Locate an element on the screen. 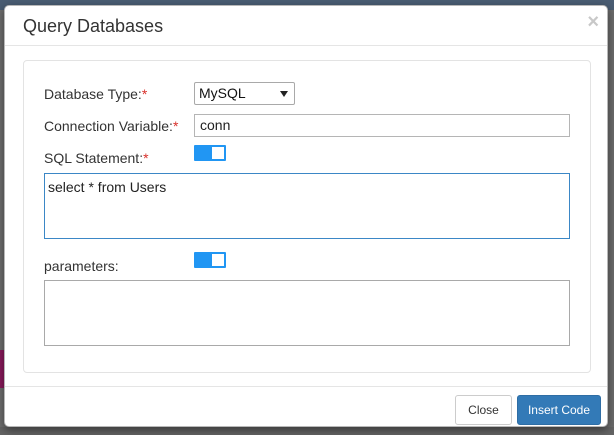 The width and height of the screenshot is (614, 435). connection-variable-label: Connection Variable:* is located at coordinates (111, 126).